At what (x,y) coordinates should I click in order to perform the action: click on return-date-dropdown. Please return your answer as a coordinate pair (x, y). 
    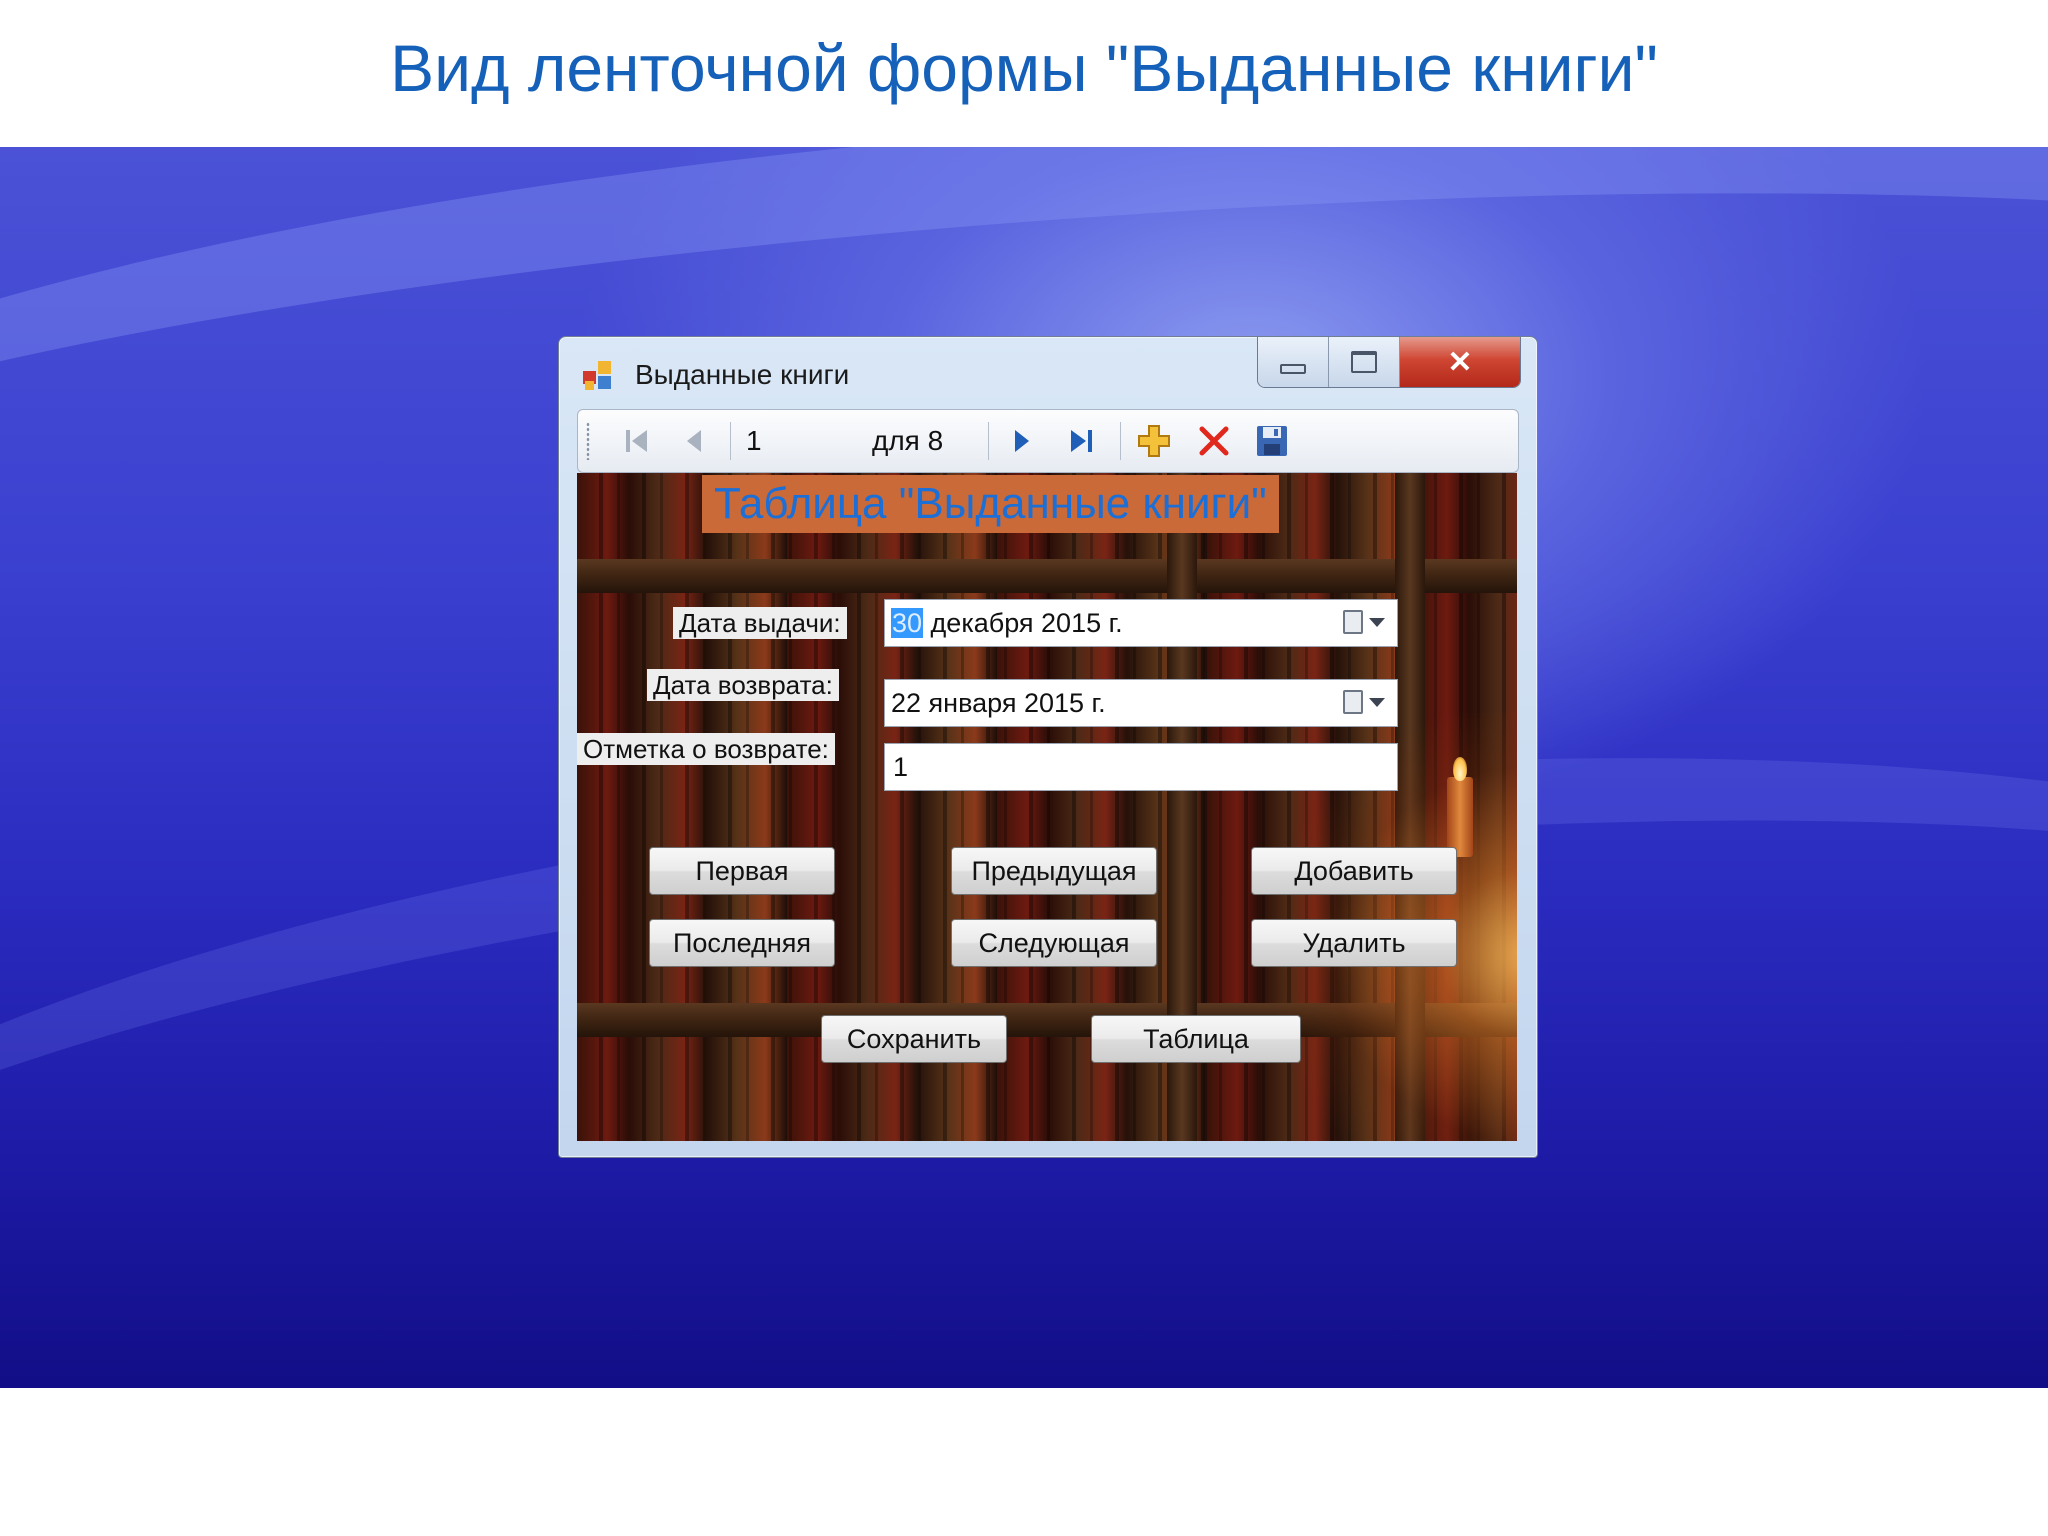
    Looking at the image, I should click on (1364, 702).